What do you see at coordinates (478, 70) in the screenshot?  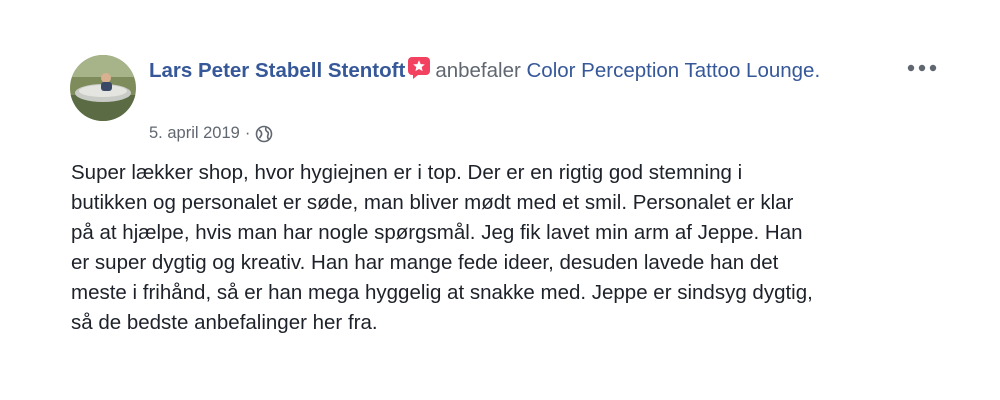 I see `verb-text: anbefaler` at bounding box center [478, 70].